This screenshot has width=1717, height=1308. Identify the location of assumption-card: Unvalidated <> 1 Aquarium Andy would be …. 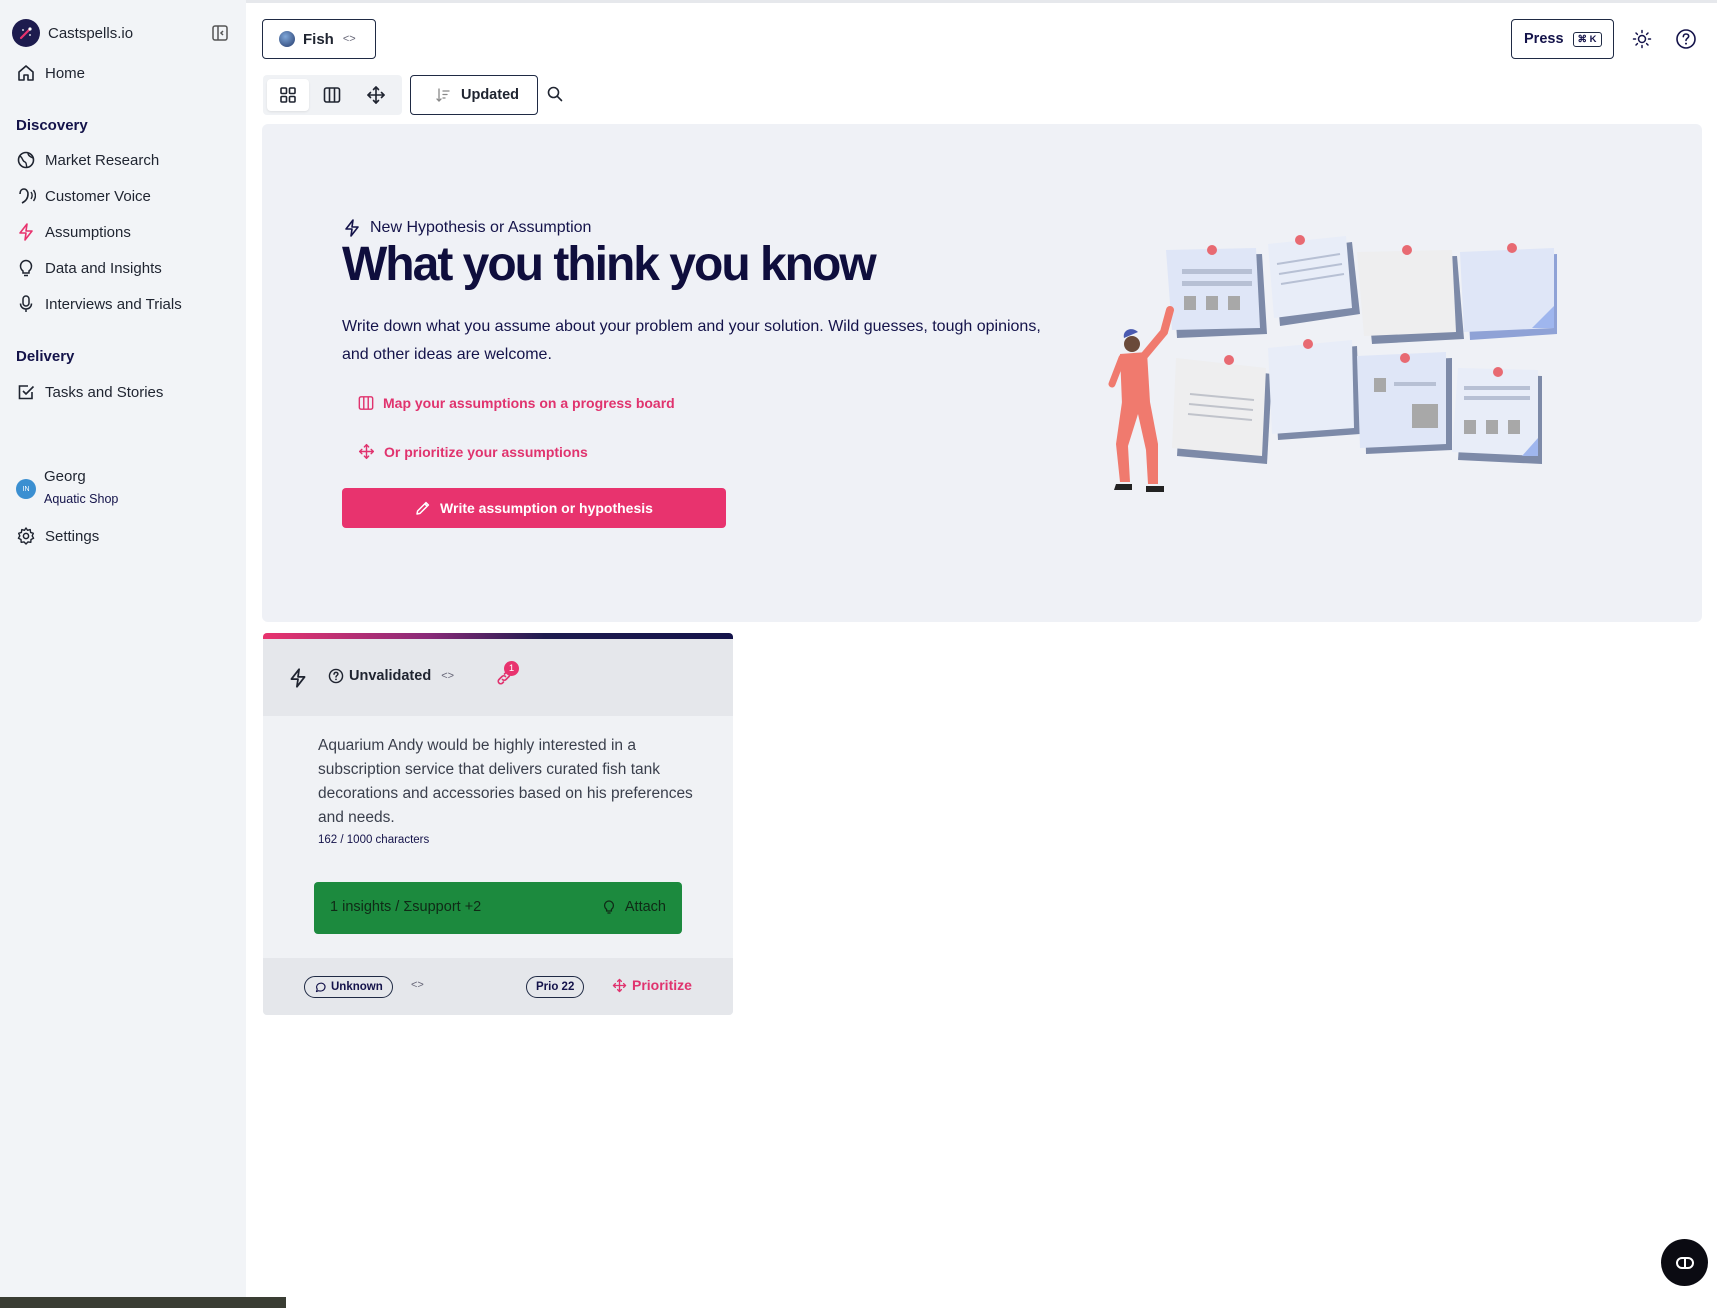
(498, 824).